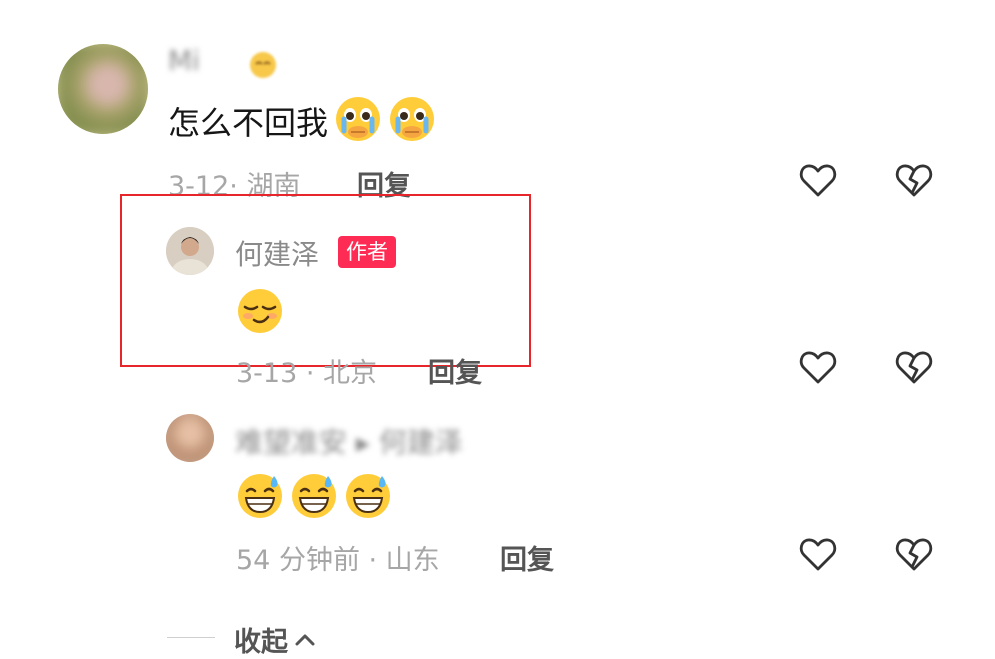 The width and height of the screenshot is (995, 659). I want to click on comment-text: 怎么不回我, so click(248, 123).